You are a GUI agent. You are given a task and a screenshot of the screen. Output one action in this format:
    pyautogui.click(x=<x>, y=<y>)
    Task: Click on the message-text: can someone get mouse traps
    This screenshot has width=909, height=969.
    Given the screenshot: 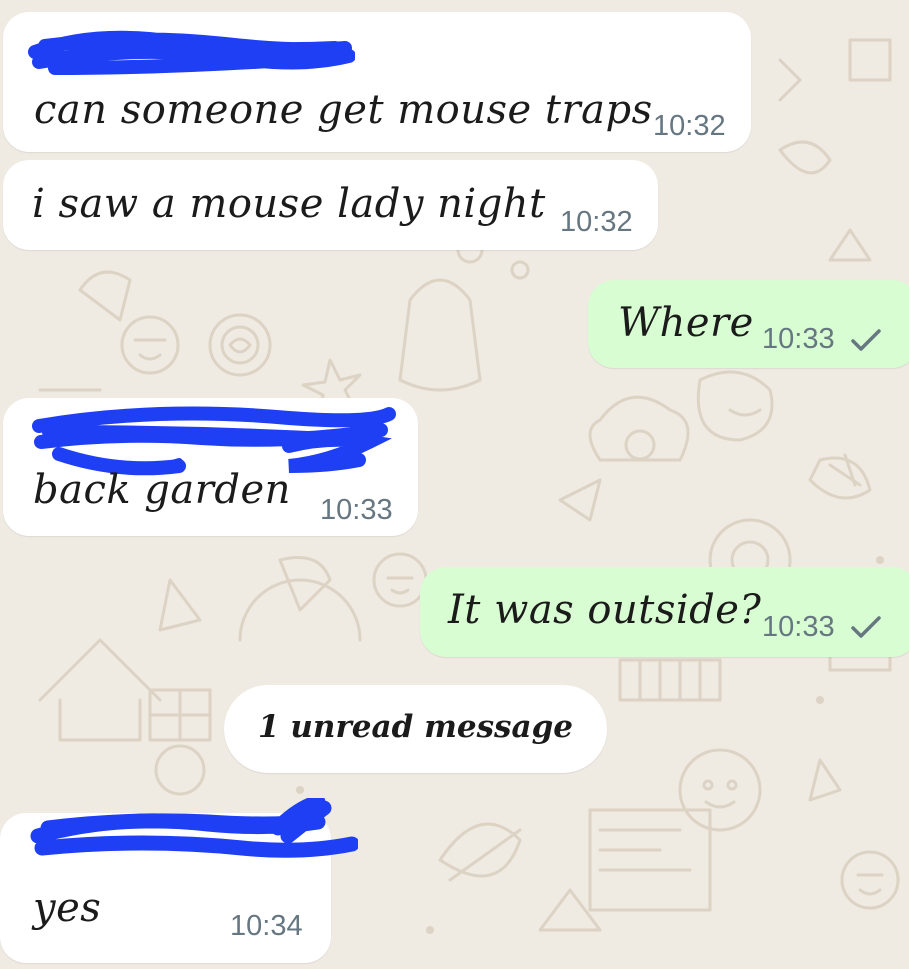 What is the action you would take?
    pyautogui.click(x=343, y=110)
    